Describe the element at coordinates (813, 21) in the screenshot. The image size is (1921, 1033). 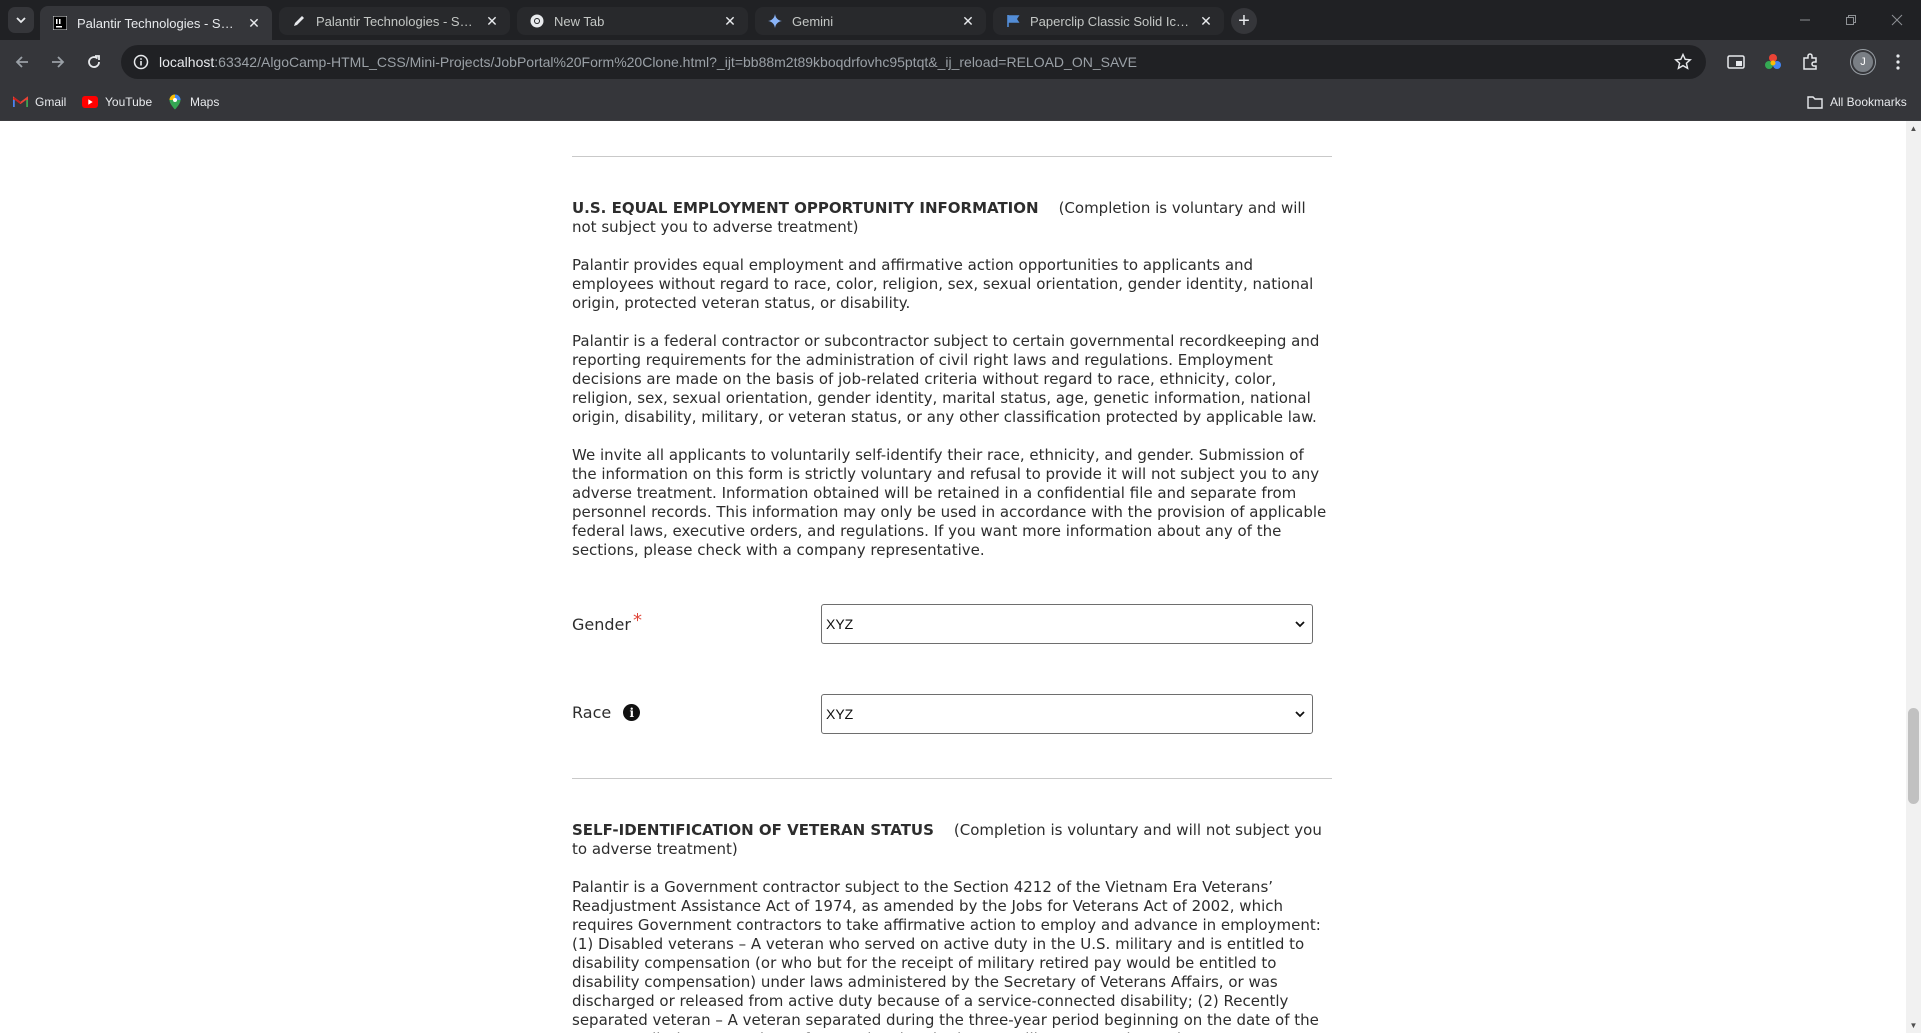
I see `tab-title: Gemini` at that location.